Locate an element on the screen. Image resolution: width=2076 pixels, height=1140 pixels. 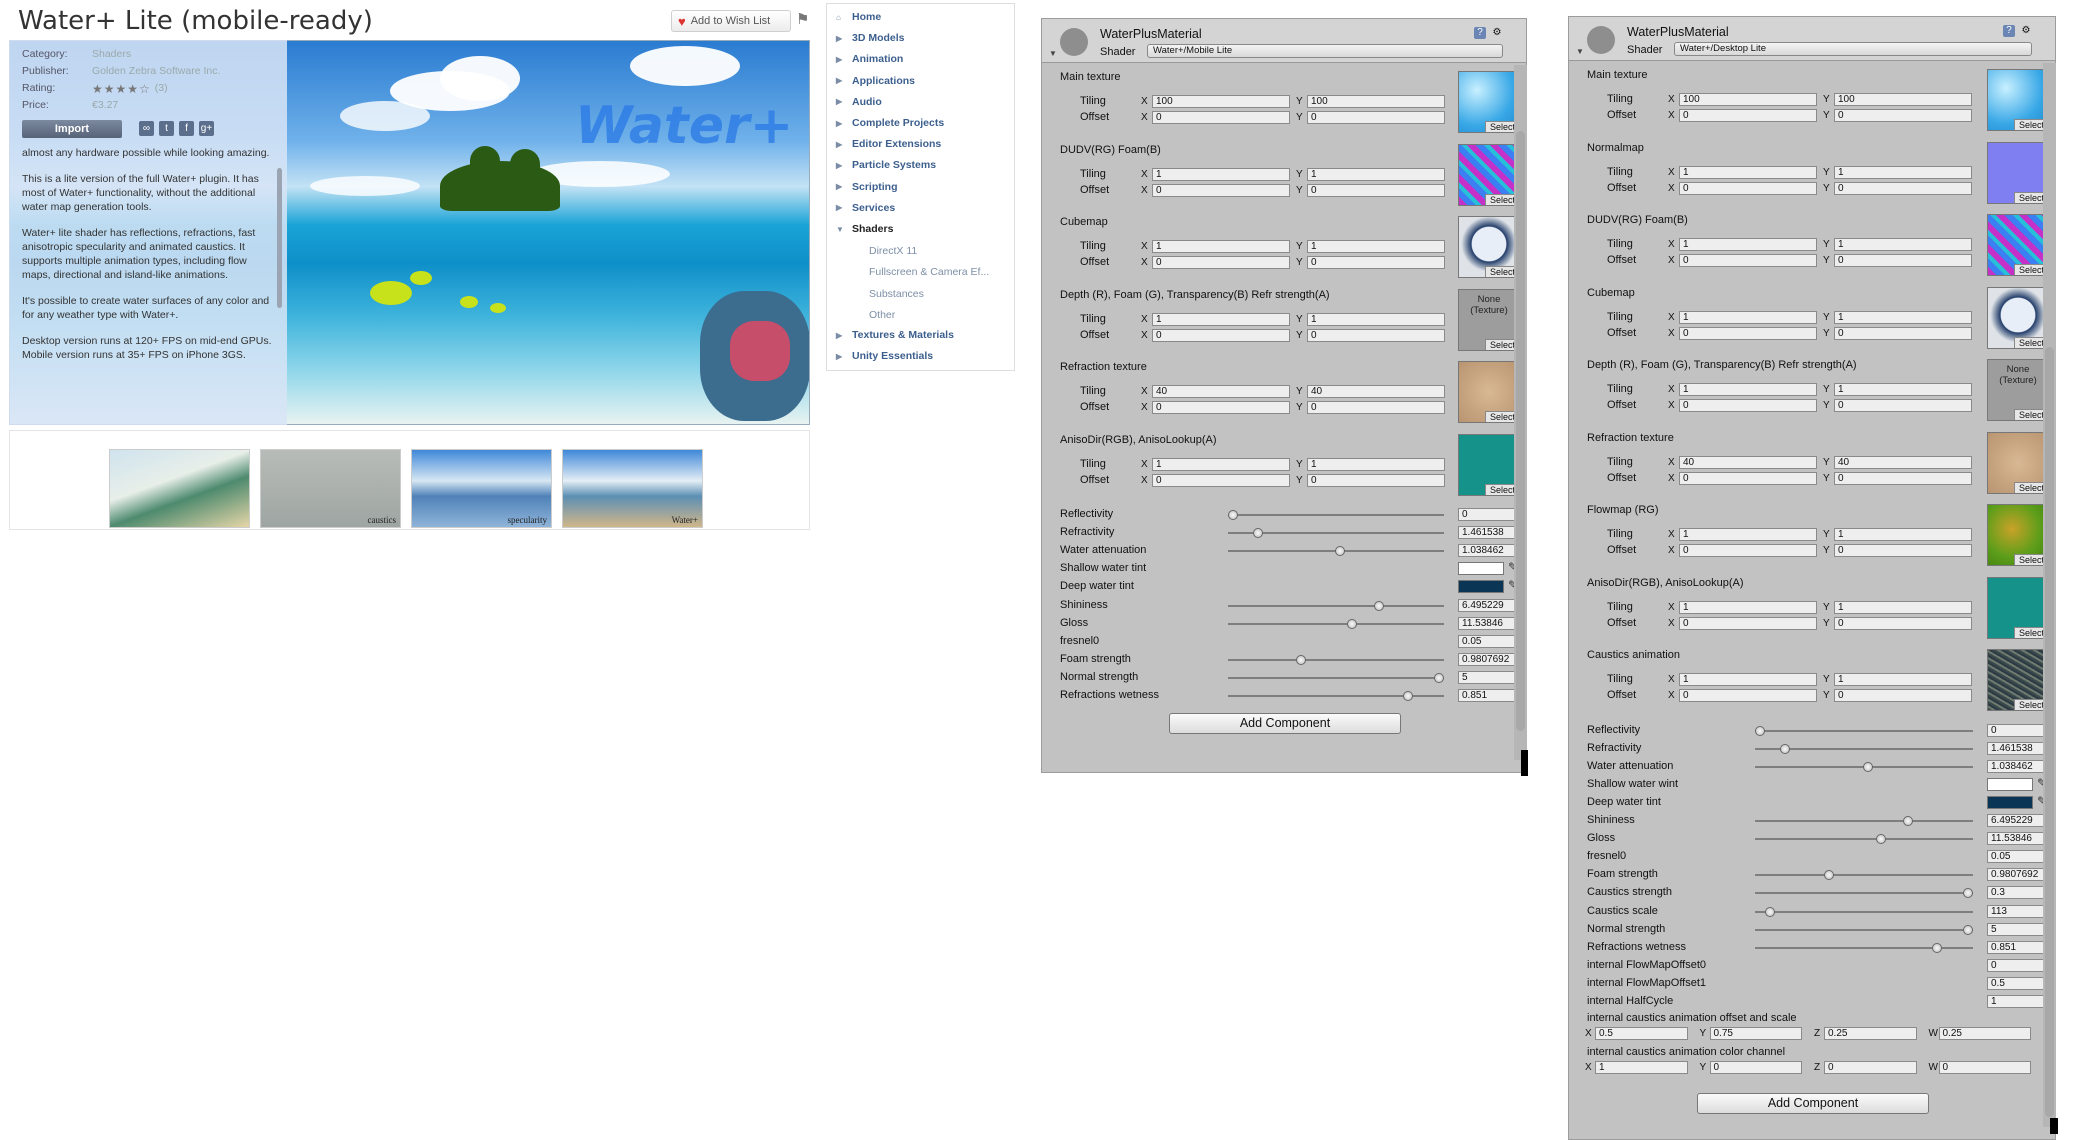
flag-icon: ⚑ is located at coordinates (802, 19).